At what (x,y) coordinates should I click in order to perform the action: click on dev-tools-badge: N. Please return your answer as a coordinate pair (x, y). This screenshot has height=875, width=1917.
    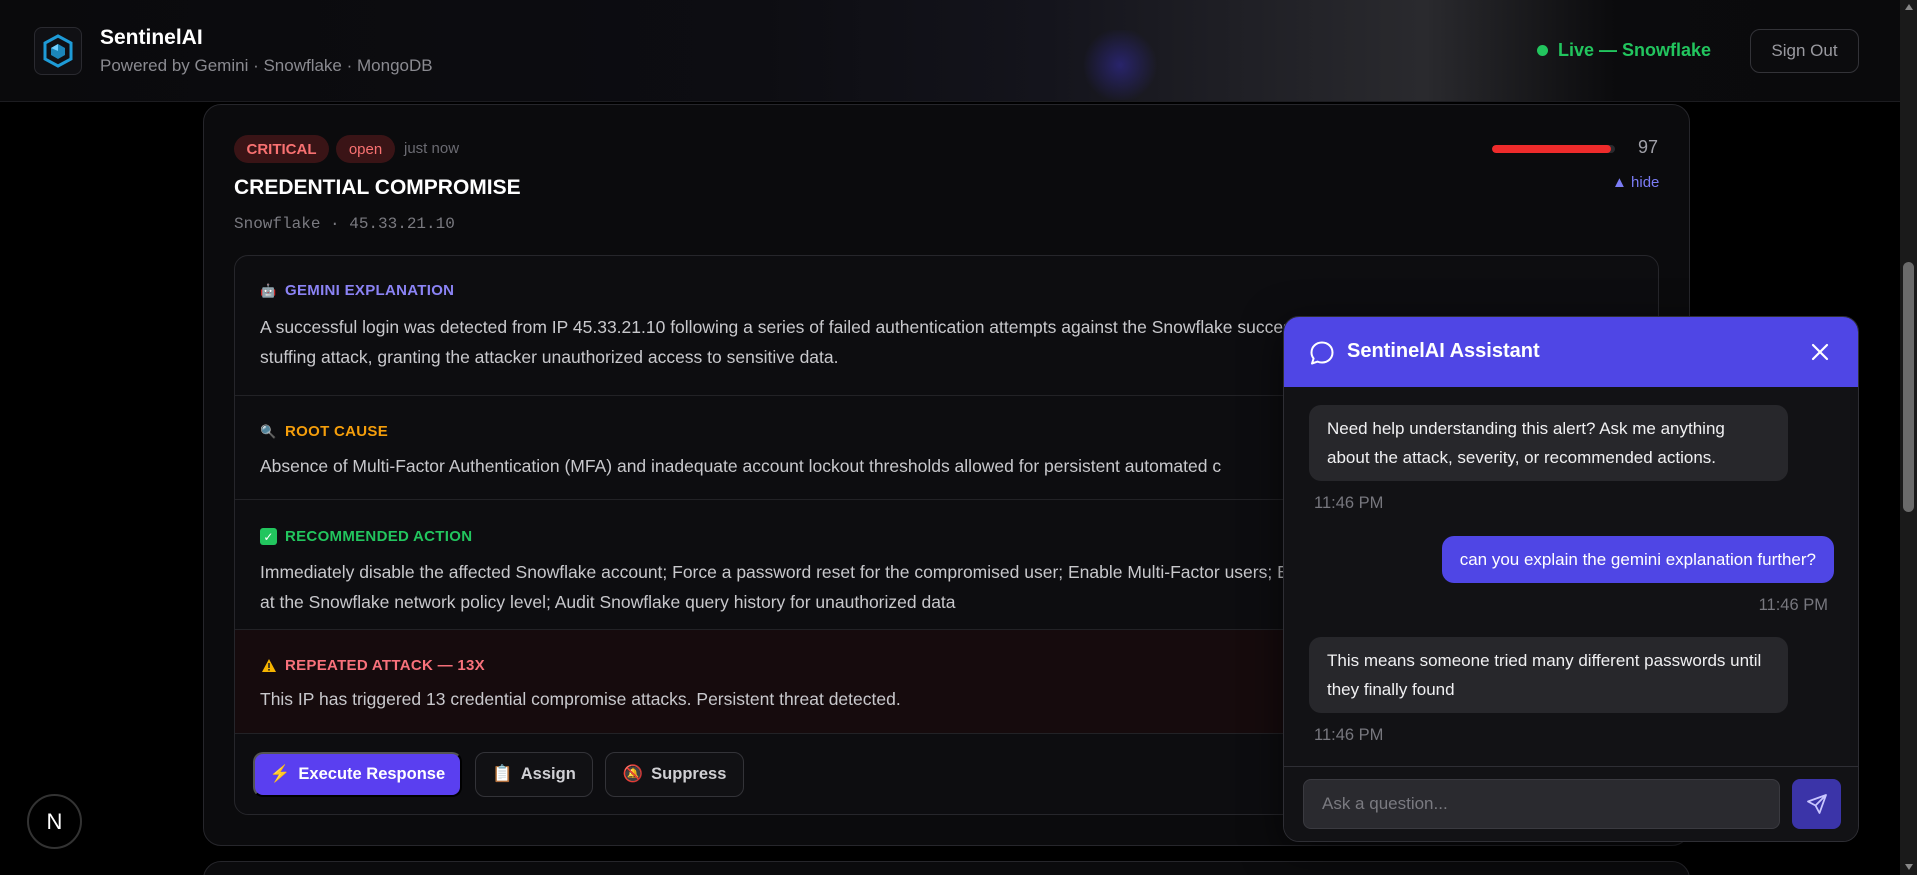
    Looking at the image, I should click on (54, 821).